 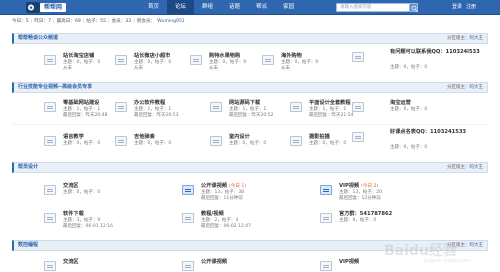 I want to click on forum-name: VIP视频, so click(x=349, y=261).